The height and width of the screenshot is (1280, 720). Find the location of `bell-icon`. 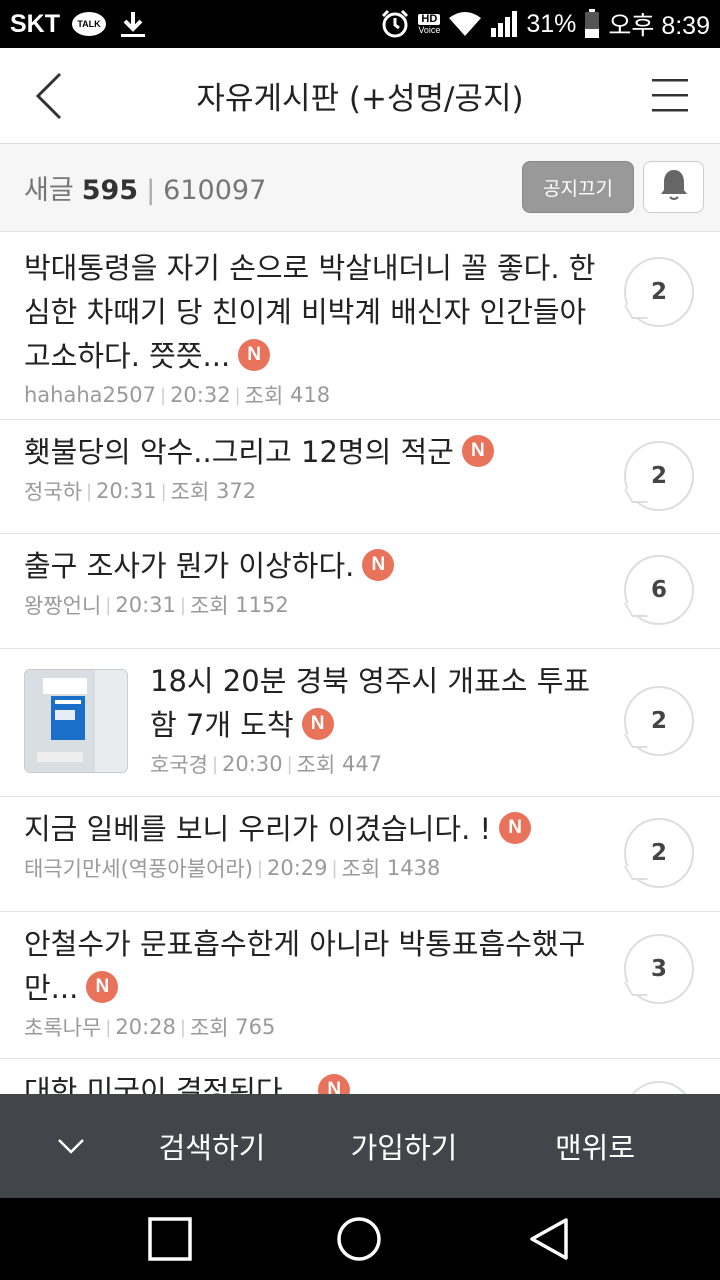

bell-icon is located at coordinates (674, 187).